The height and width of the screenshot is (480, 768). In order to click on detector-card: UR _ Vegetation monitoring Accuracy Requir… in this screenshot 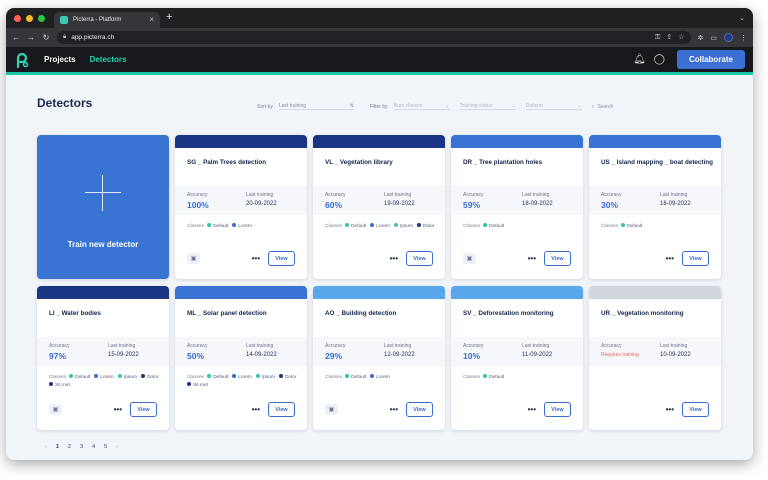, I will do `click(655, 358)`.